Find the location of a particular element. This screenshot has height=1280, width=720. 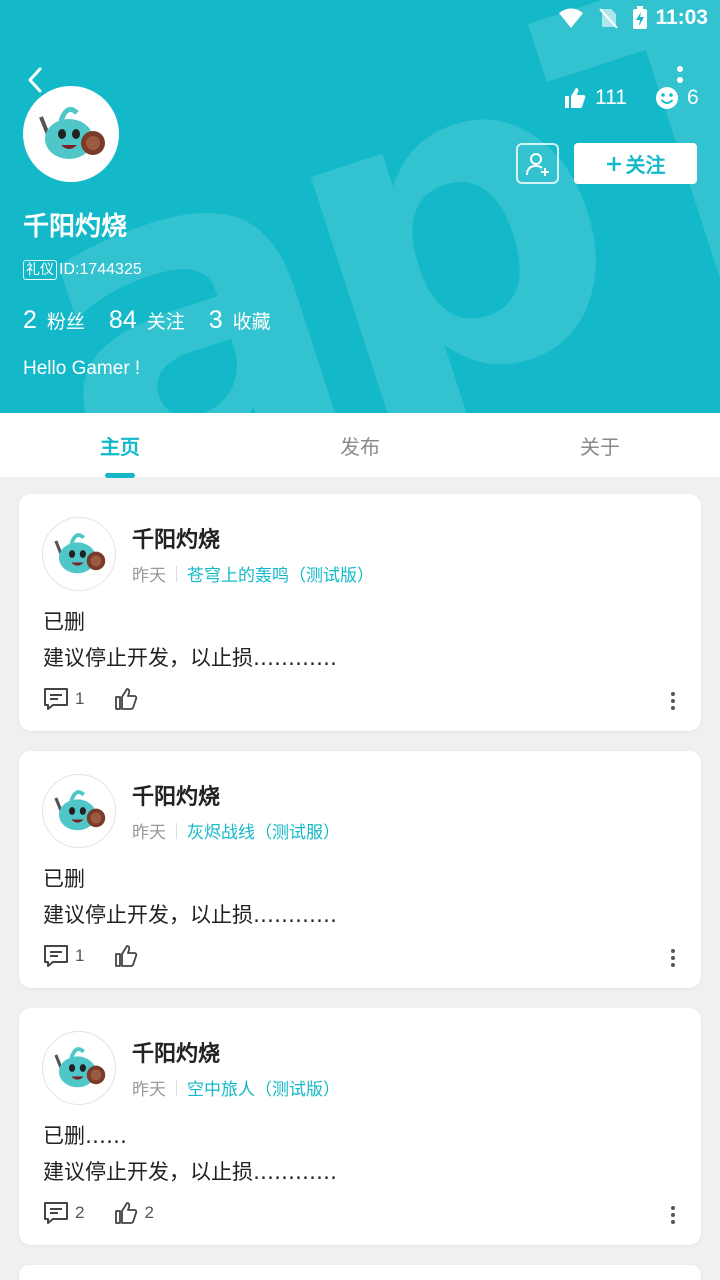

following-label: 关注 is located at coordinates (166, 320).